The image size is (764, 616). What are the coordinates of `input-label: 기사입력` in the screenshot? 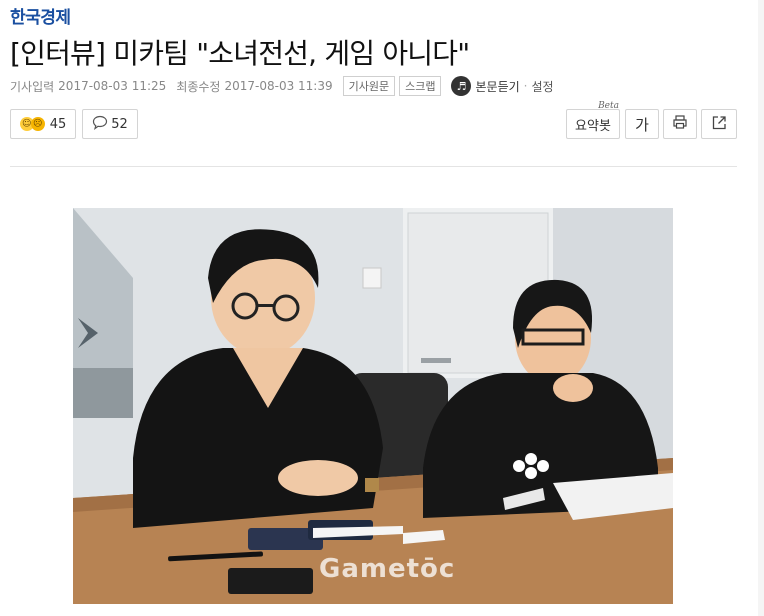 It's located at (32, 86).